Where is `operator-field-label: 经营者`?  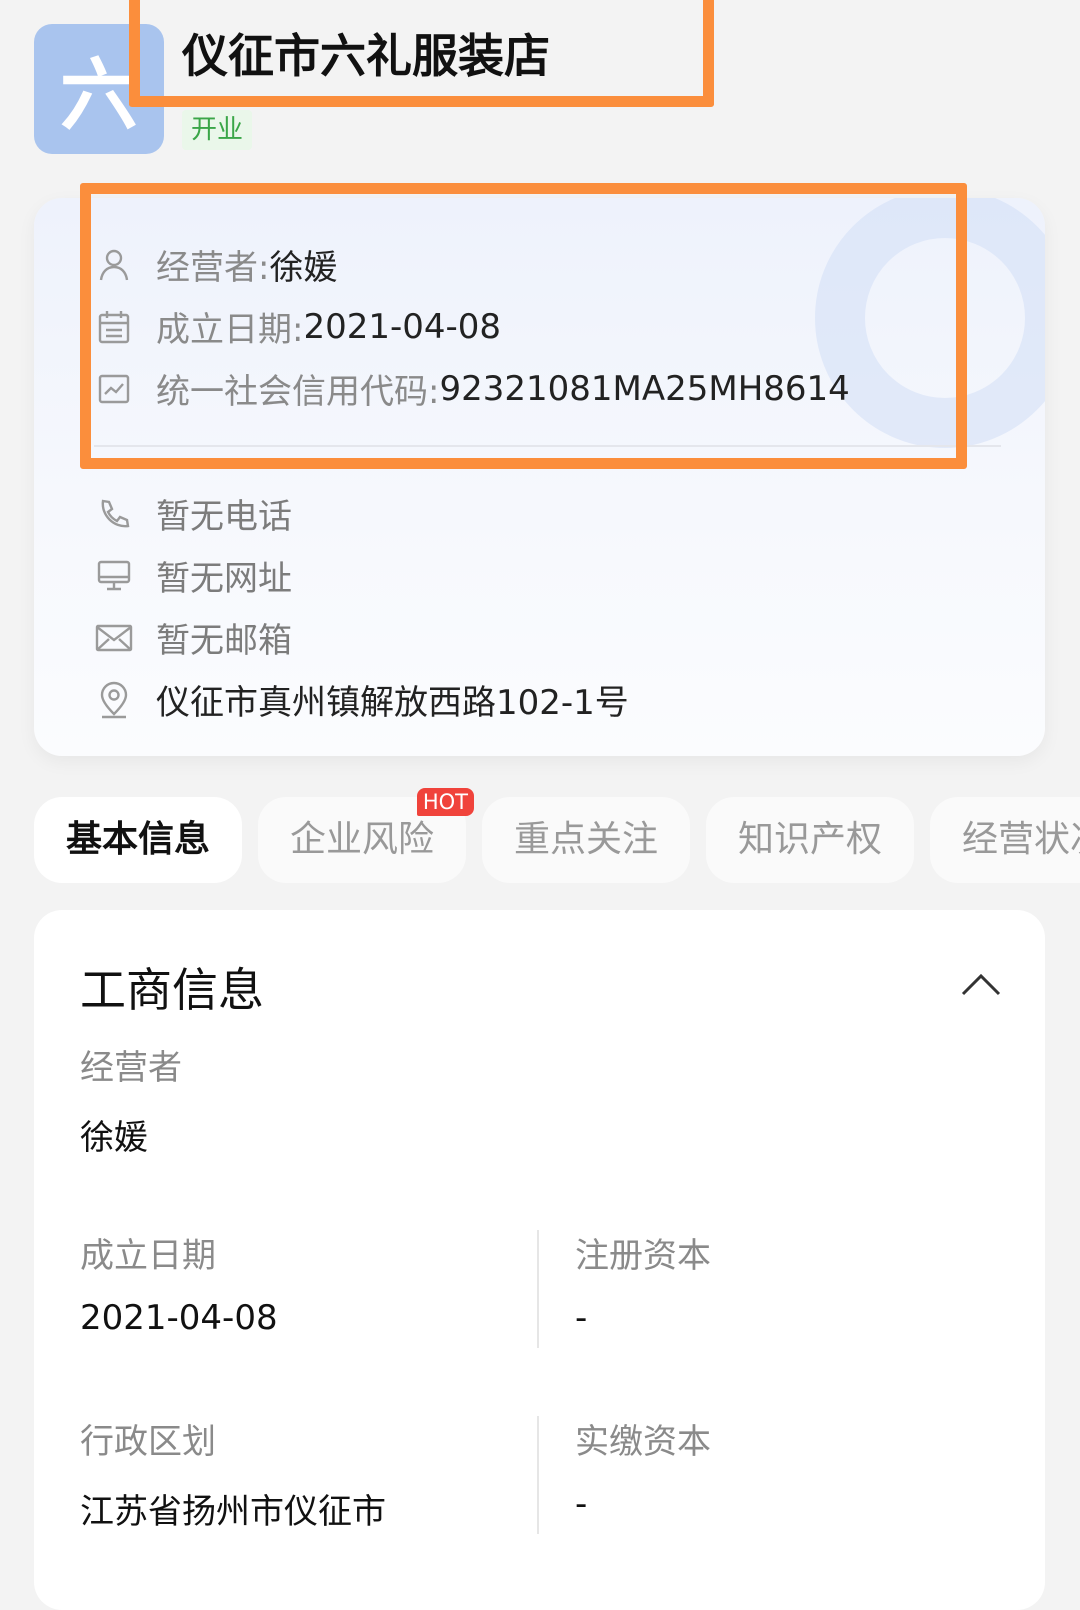 operator-field-label: 经营者 is located at coordinates (131, 1068).